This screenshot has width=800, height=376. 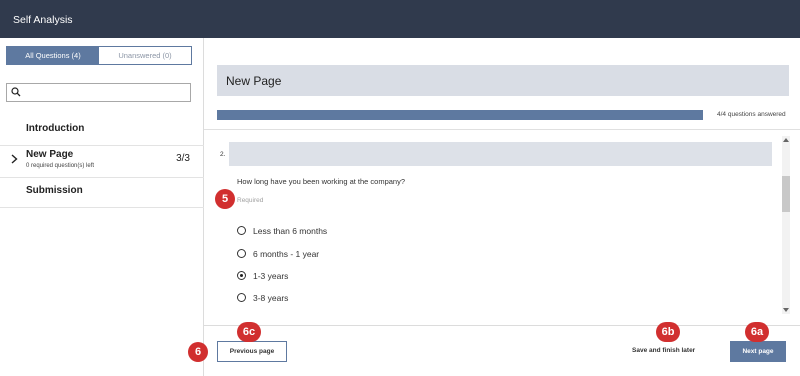 What do you see at coordinates (198, 352) in the screenshot?
I see `annotation-marker-6: 6` at bounding box center [198, 352].